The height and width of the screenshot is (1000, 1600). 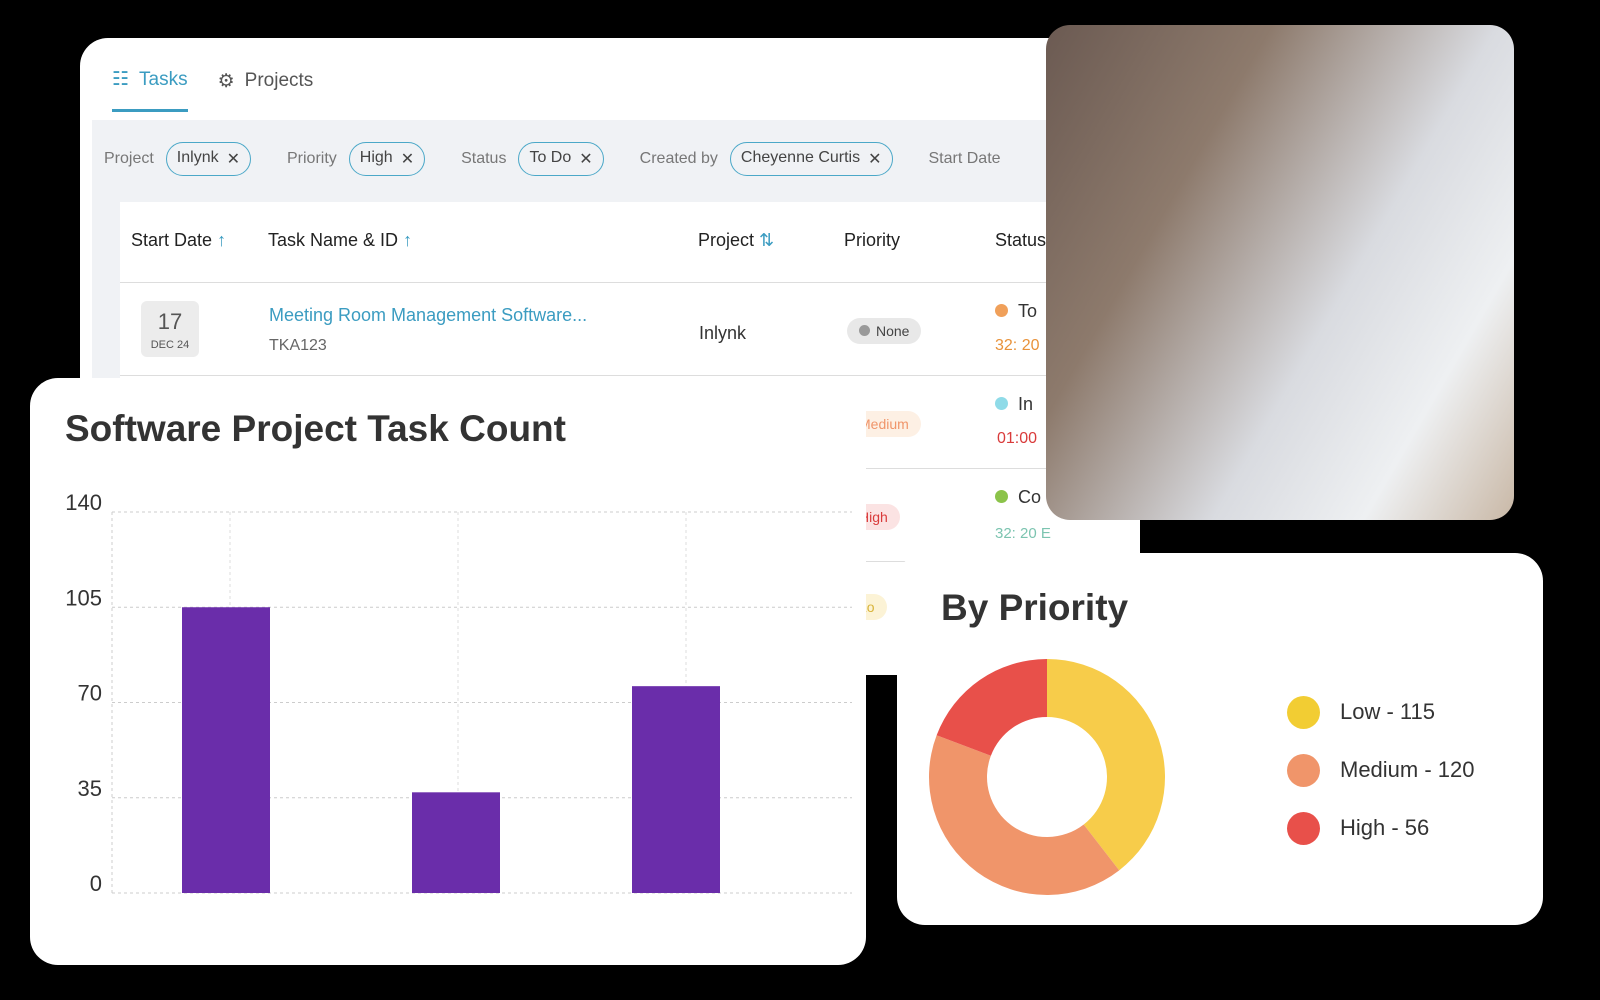 I want to click on task-id: TKA123, so click(x=298, y=345).